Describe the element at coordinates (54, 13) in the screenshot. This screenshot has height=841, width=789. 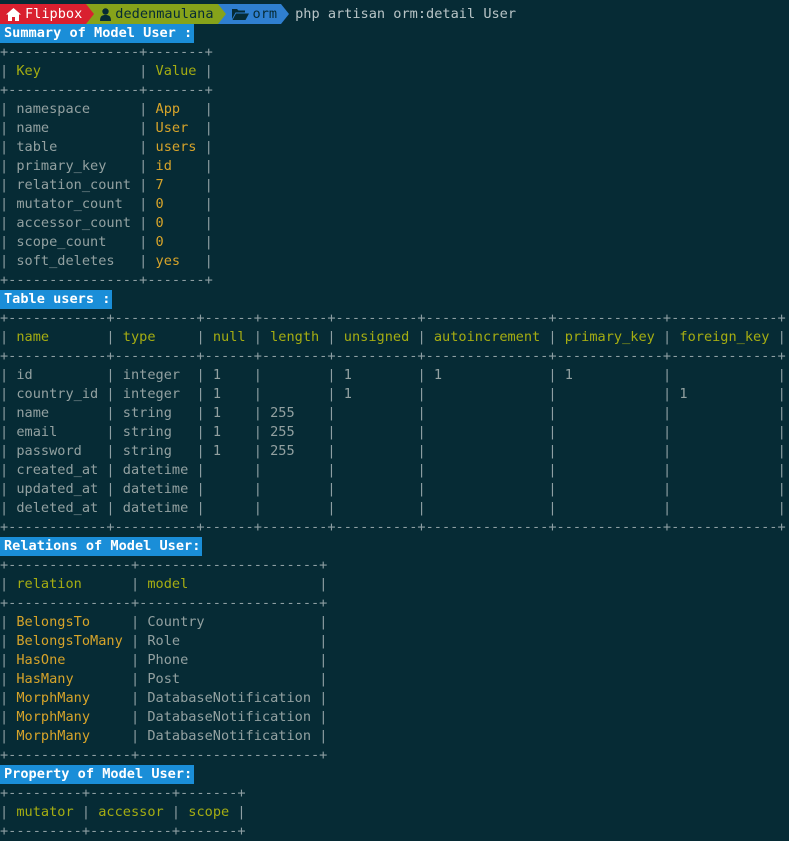
I see `prompt-host: Flipbox` at that location.